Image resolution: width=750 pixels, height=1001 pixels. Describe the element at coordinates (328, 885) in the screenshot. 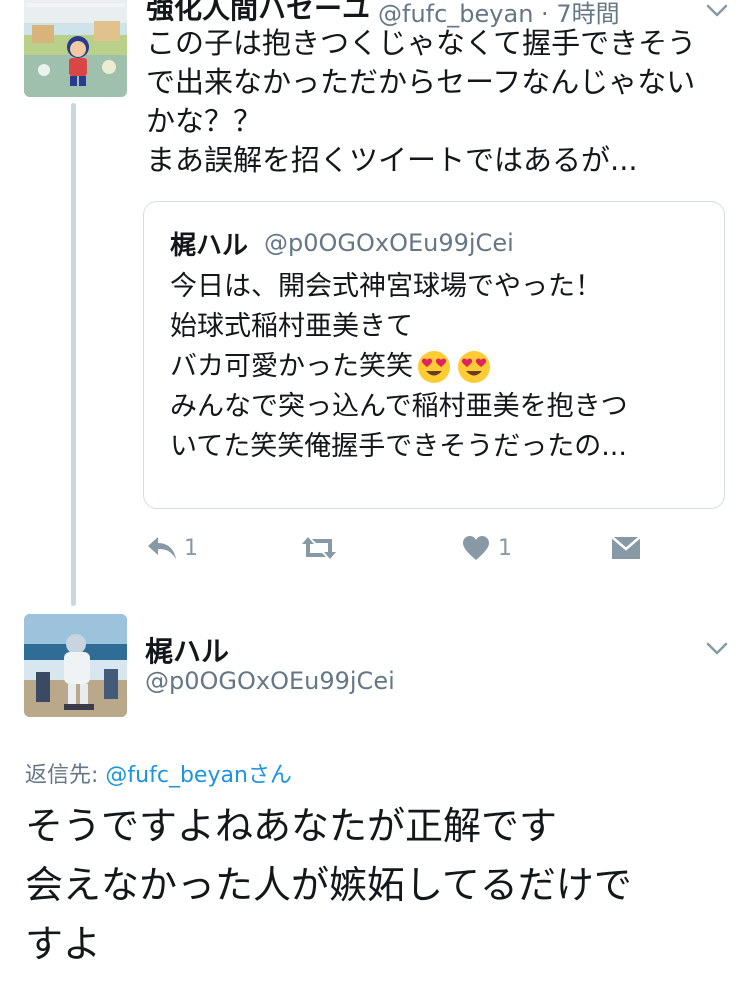

I see `tweet-text-line: 会えなかった人が嫉妬してるだけで` at that location.